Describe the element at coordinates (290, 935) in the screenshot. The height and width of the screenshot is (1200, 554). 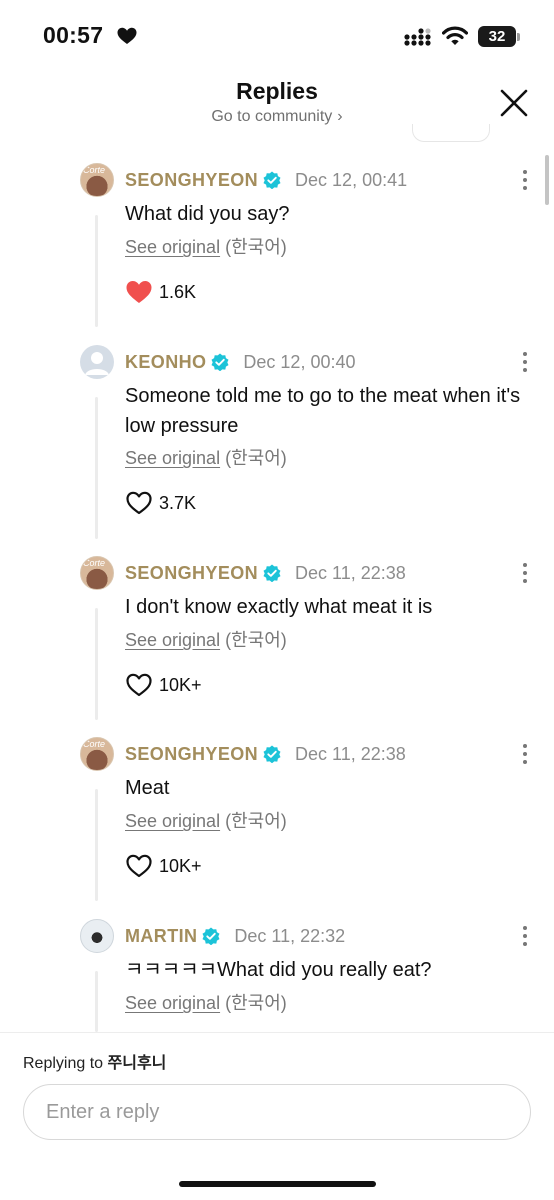
I see `comment-timestamp: Dec 11, 22:32` at that location.